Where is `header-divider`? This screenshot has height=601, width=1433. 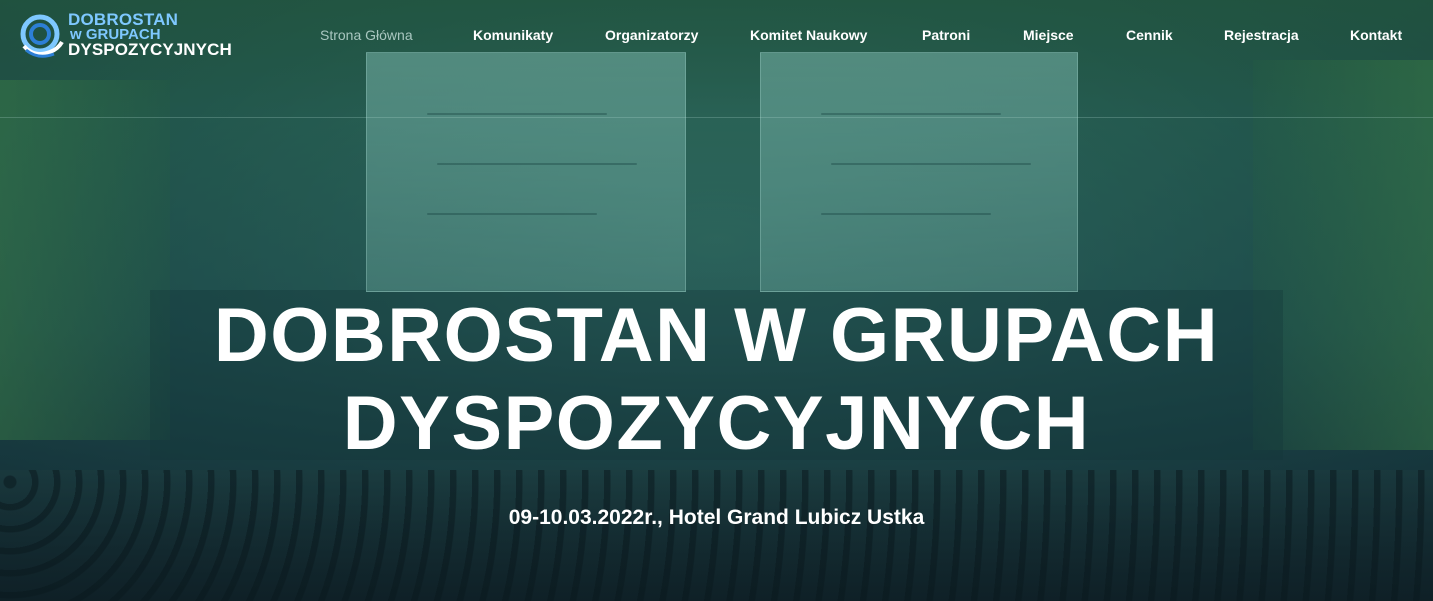 header-divider is located at coordinates (716, 117).